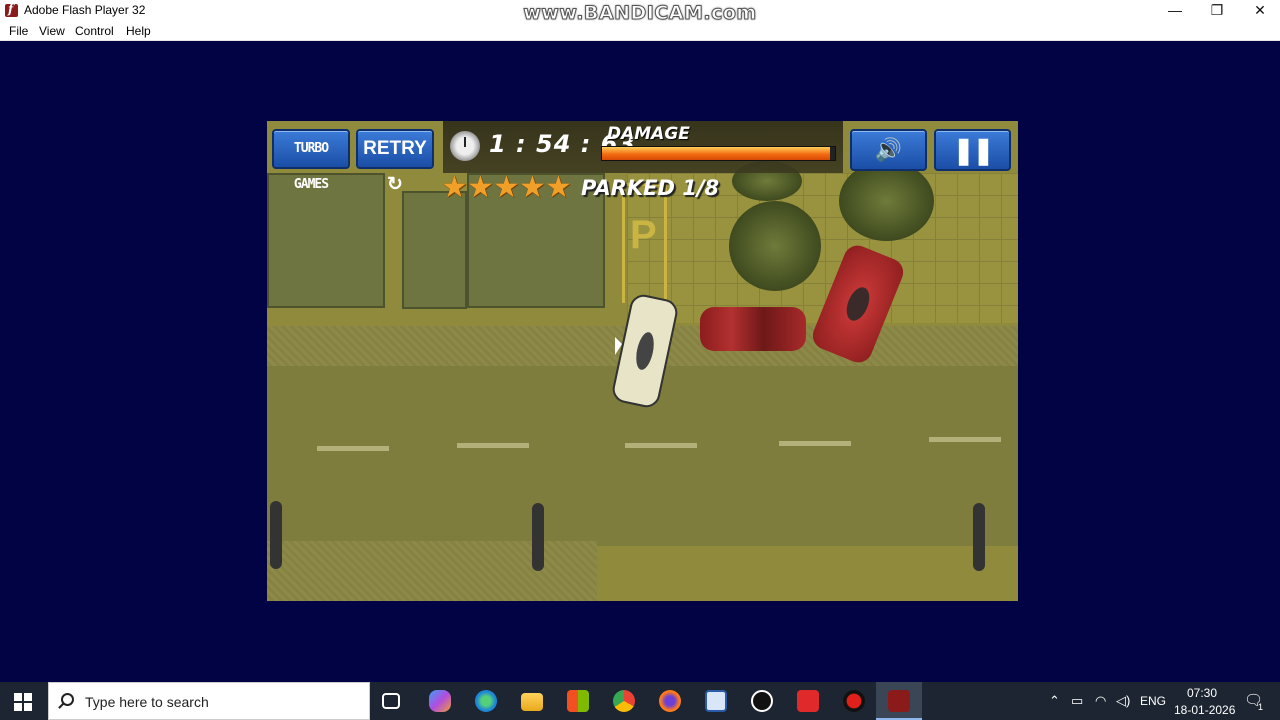 The height and width of the screenshot is (720, 1280). Describe the element at coordinates (52, 31) in the screenshot. I see `menu-view: View` at that location.